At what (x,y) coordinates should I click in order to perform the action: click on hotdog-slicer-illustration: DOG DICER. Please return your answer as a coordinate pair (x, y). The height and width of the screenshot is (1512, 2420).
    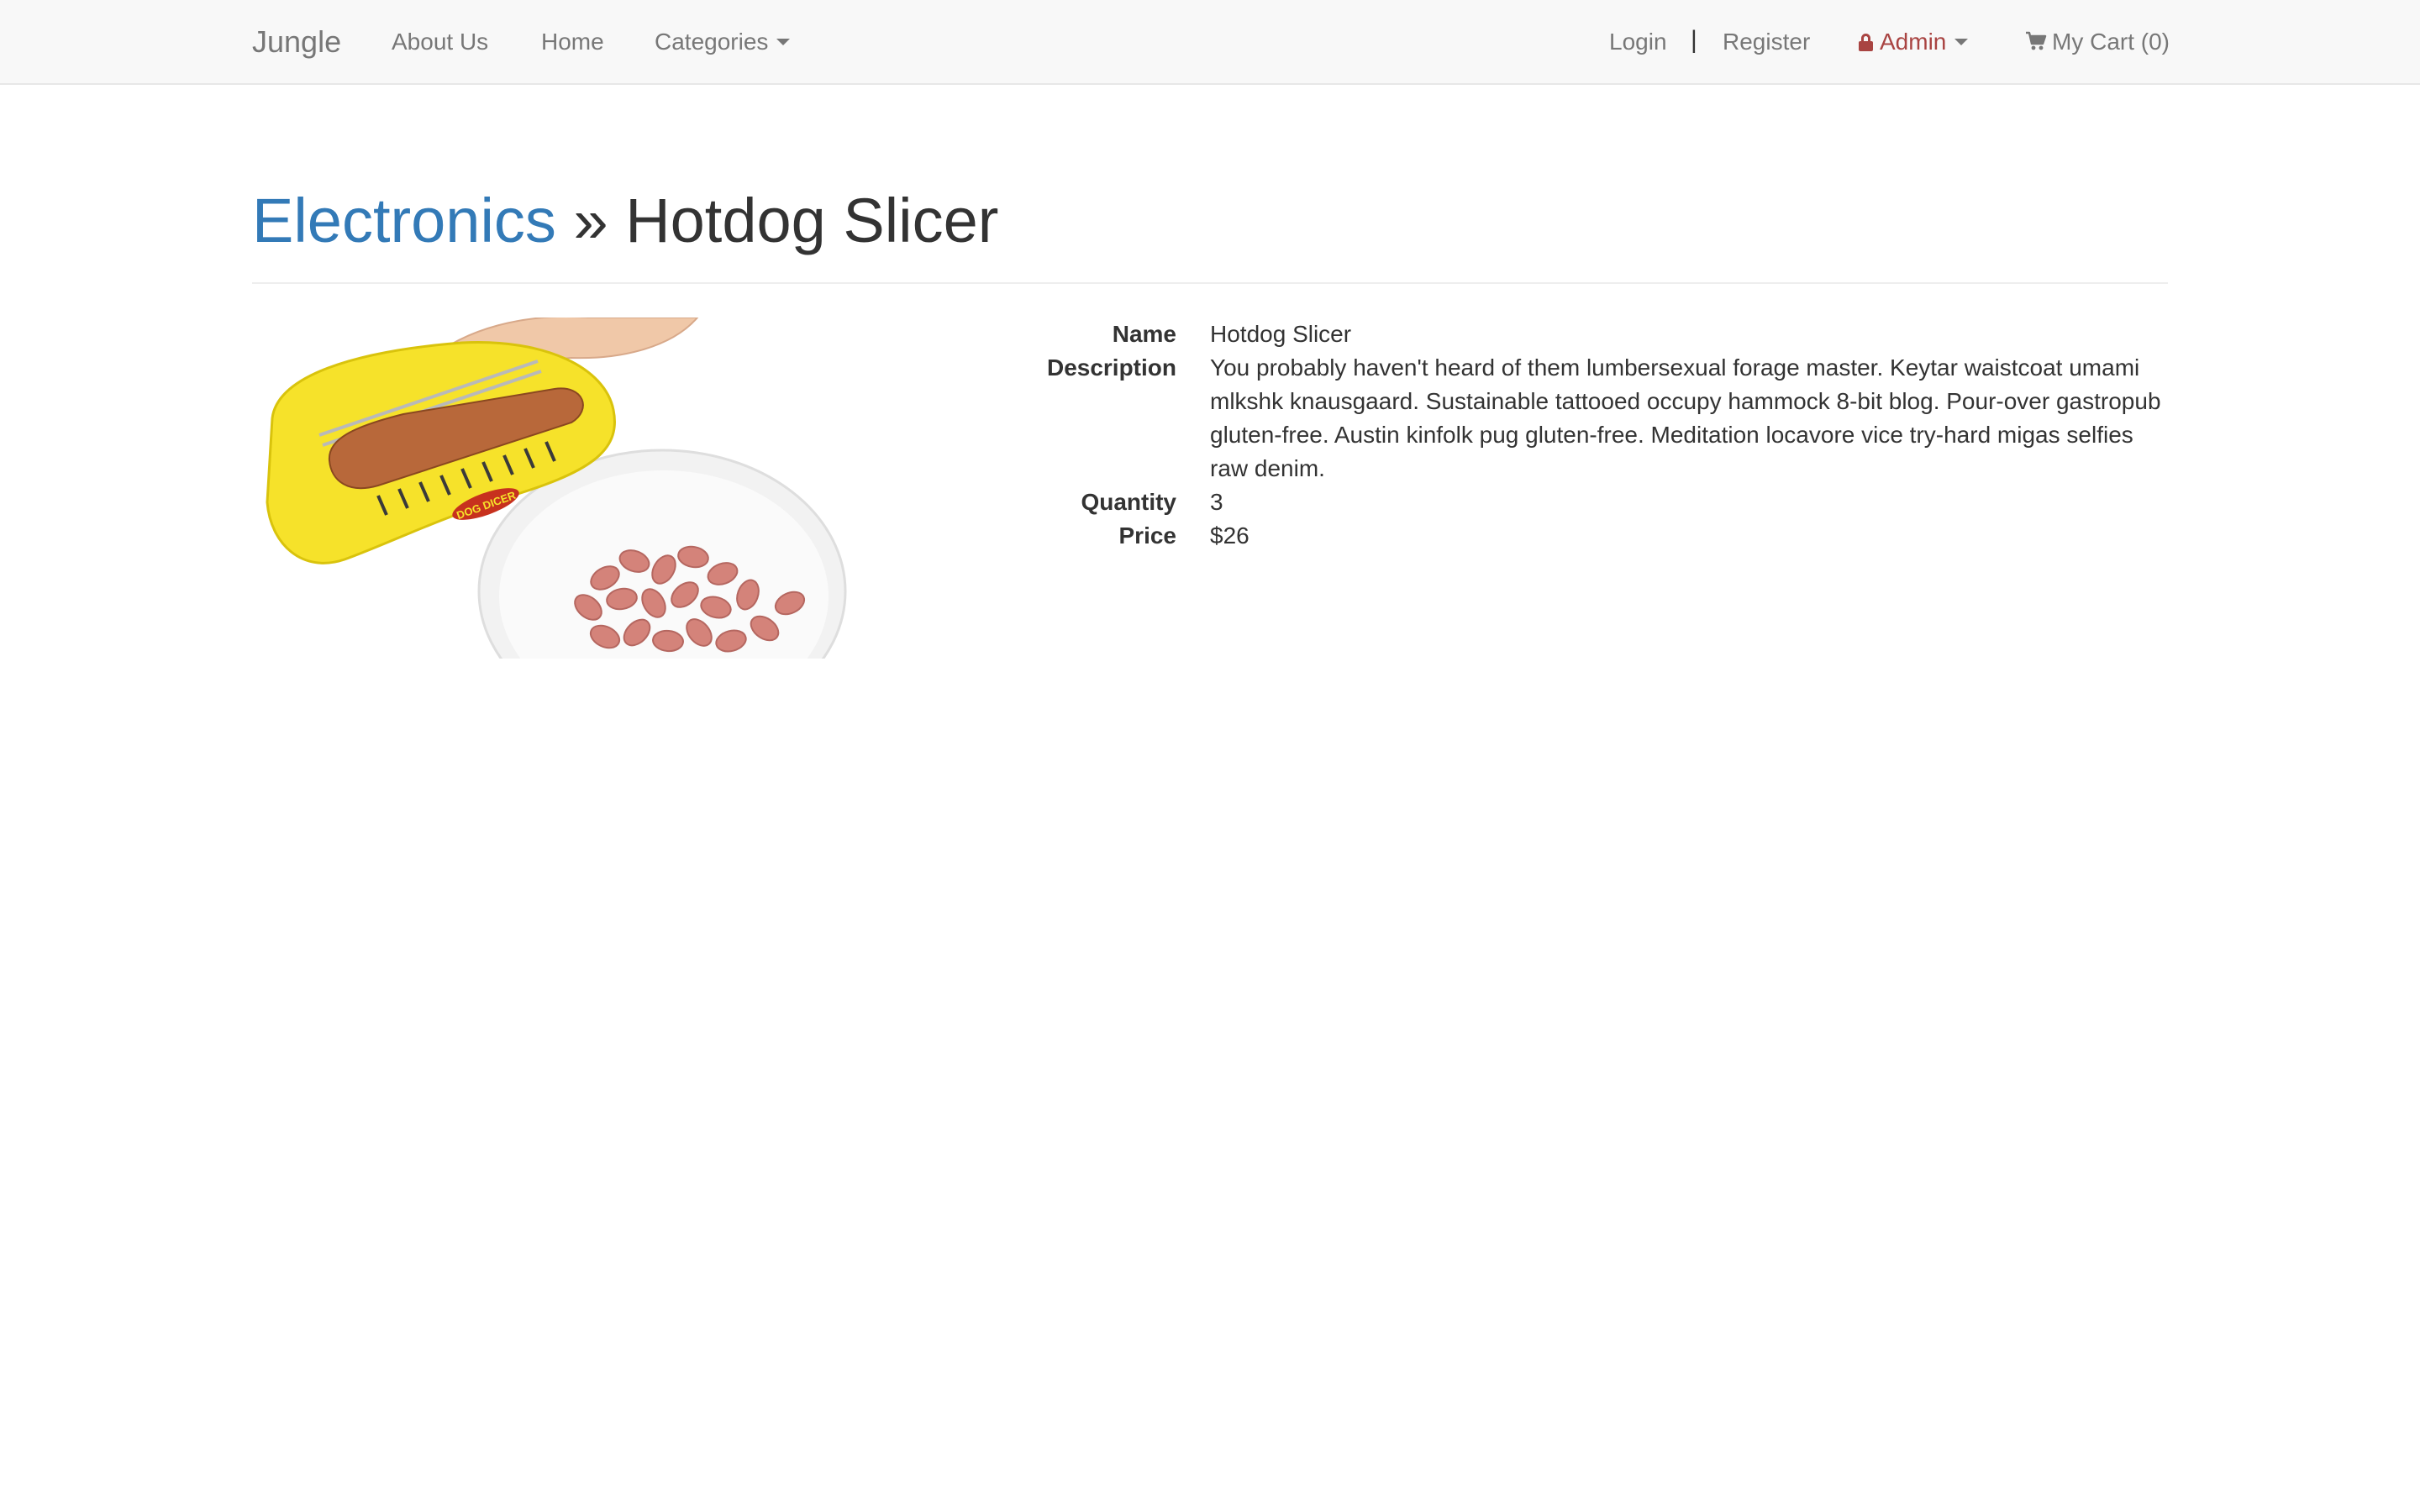
    Looking at the image, I should click on (556, 488).